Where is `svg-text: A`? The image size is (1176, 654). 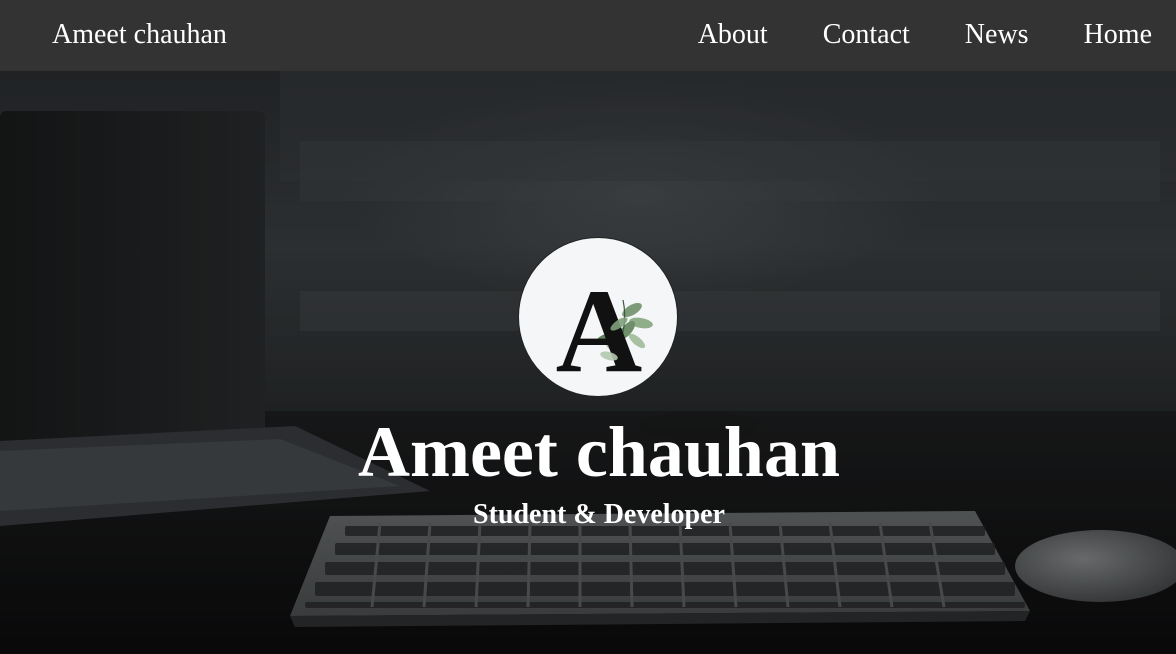
svg-text: A is located at coordinates (599, 330).